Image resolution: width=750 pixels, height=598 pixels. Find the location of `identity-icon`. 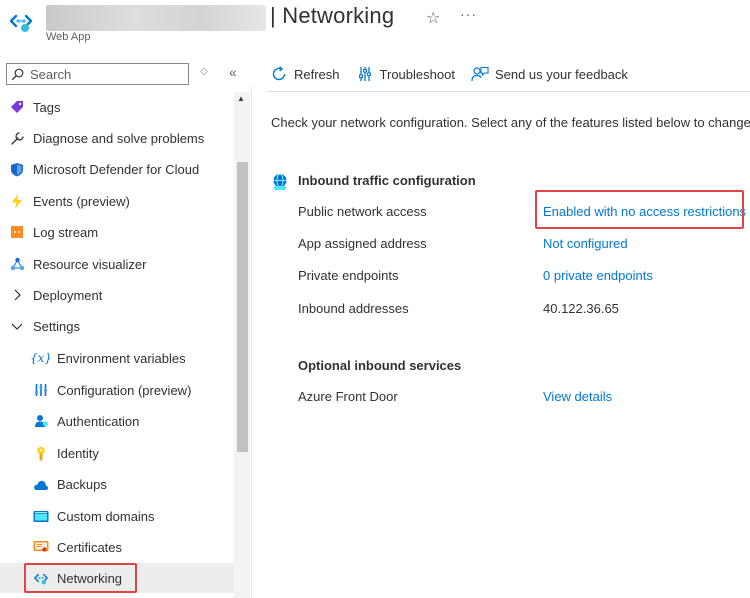

identity-icon is located at coordinates (41, 453).